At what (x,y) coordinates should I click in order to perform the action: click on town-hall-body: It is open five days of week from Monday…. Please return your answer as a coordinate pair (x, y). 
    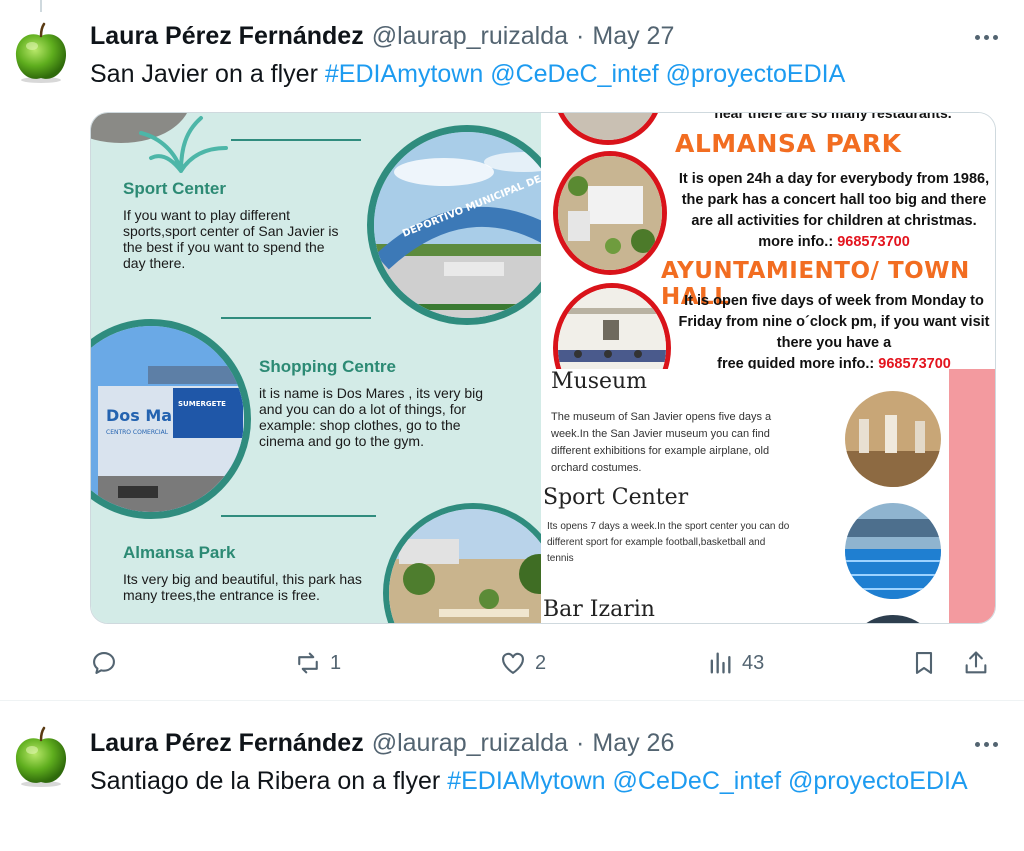
    Looking at the image, I should click on (834, 322).